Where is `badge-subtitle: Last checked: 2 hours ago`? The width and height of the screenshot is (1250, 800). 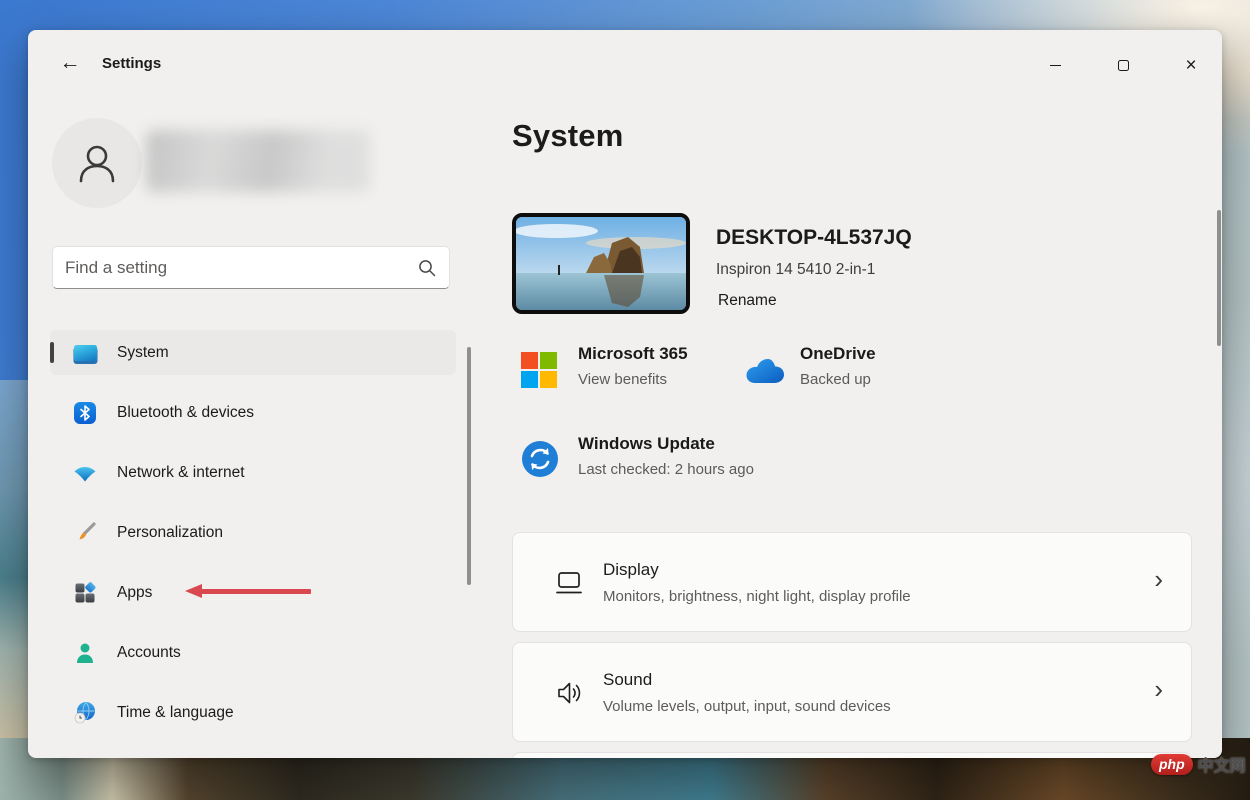
badge-subtitle: Last checked: 2 hours ago is located at coordinates (666, 469).